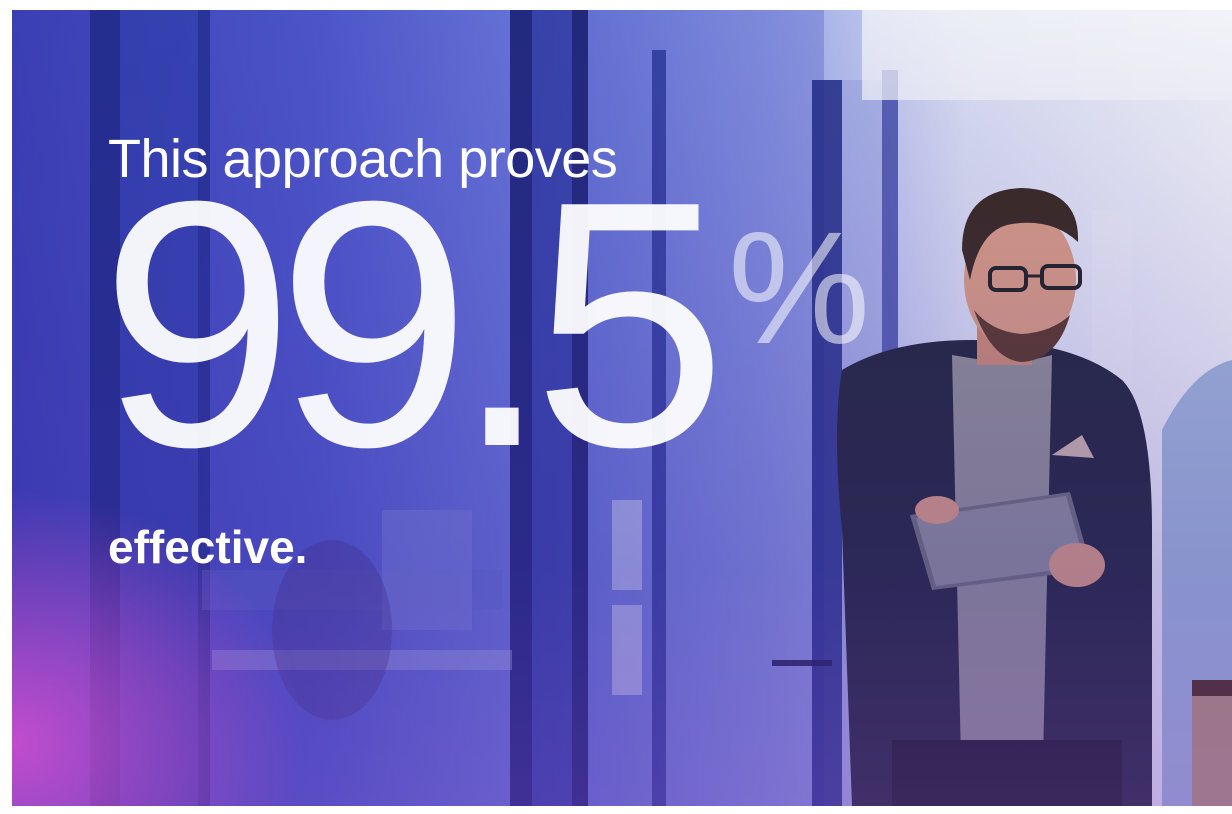 The height and width of the screenshot is (814, 1232). Describe the element at coordinates (208, 547) in the screenshot. I see `tagline-text: effective.` at that location.